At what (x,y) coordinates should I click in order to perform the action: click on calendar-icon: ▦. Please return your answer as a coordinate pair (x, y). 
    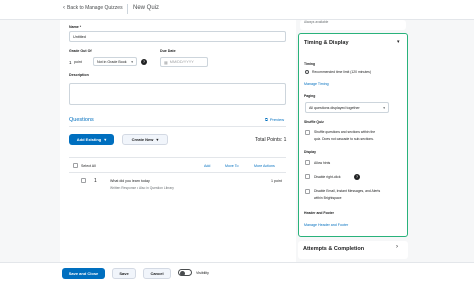
    Looking at the image, I should click on (166, 62).